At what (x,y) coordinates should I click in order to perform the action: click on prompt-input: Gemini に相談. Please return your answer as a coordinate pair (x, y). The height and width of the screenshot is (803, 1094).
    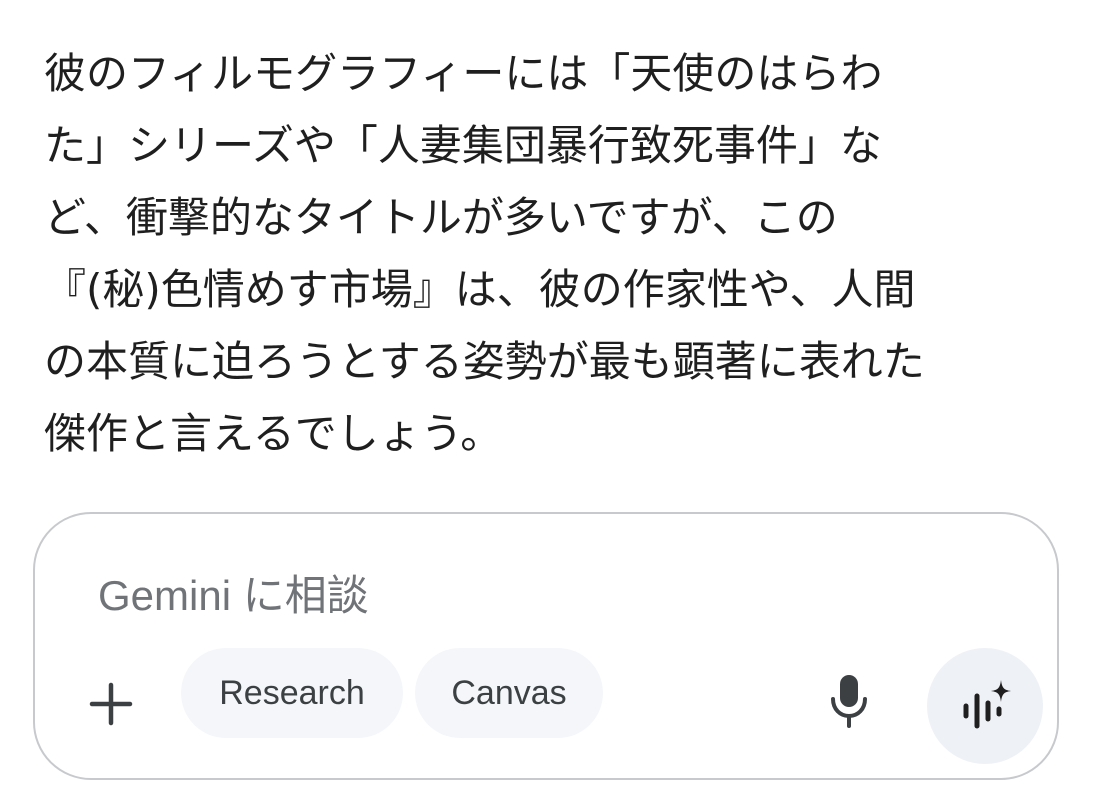
    Looking at the image, I should click on (233, 592).